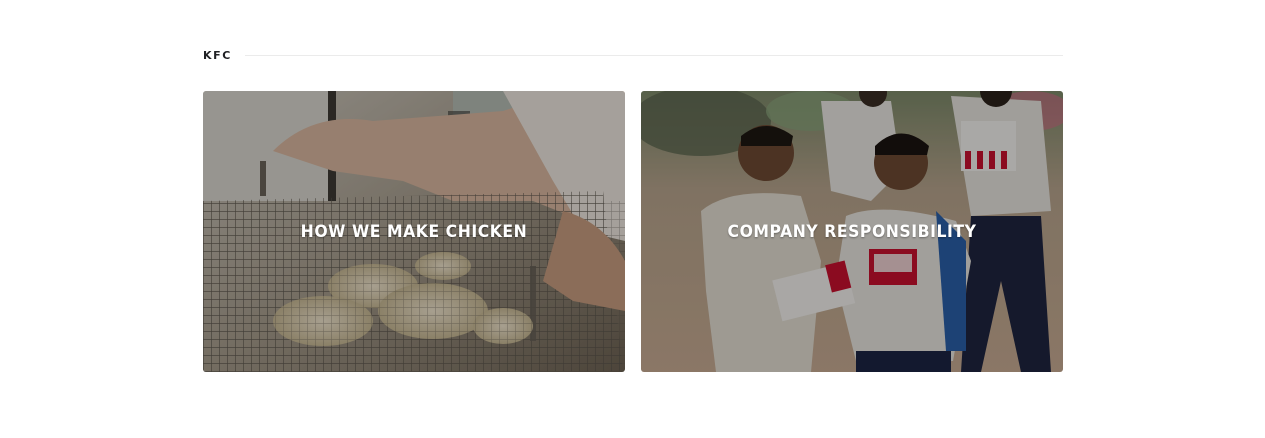  What do you see at coordinates (217, 55) in the screenshot?
I see `section-brand-label: KFC` at bounding box center [217, 55].